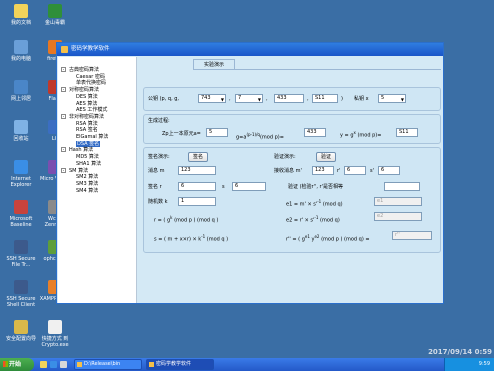  Describe the element at coordinates (84, 90) in the screenshot. I see `tree-category: 对称密码算法` at that location.